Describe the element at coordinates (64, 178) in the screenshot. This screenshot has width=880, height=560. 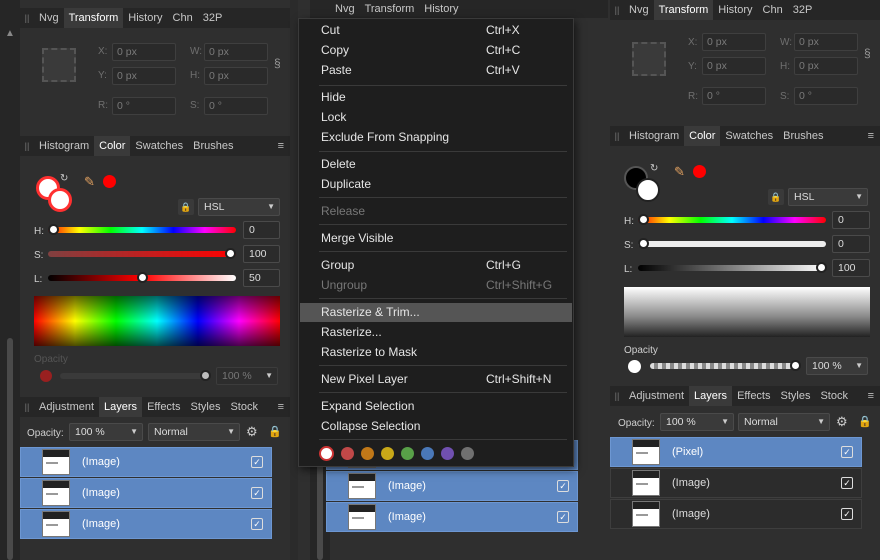
I see `swap-colors-icon: ↻` at that location.